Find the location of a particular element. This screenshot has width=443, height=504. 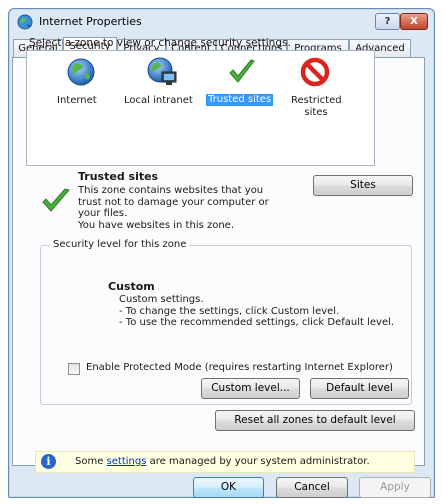

selected-zone-desc-line: your files. is located at coordinates (103, 213).